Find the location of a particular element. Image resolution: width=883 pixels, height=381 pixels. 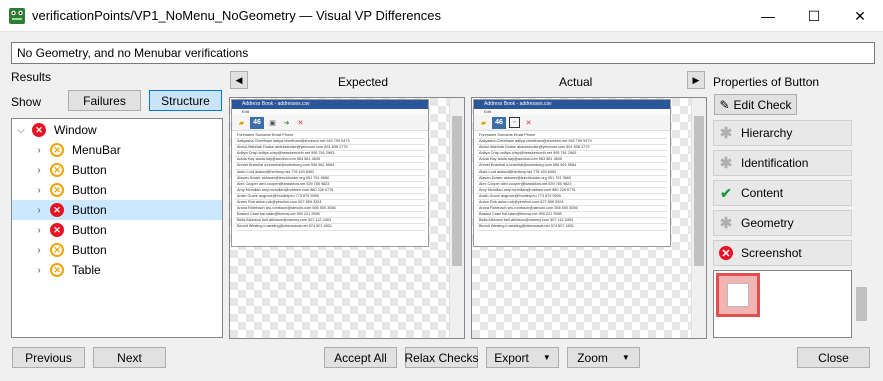

tree-item-menubar: › ✕ MenuBar is located at coordinates (117, 150).